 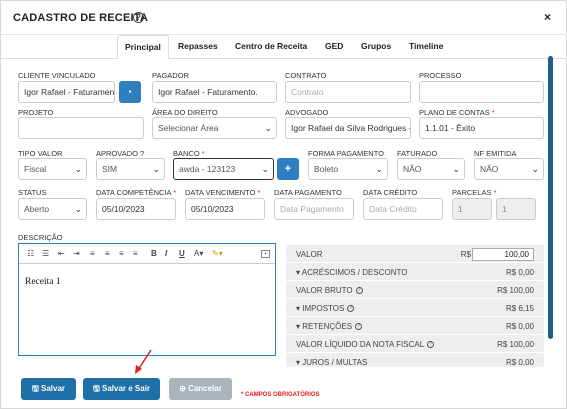 I want to click on ordered-list-icon: ☷, so click(x=30, y=253).